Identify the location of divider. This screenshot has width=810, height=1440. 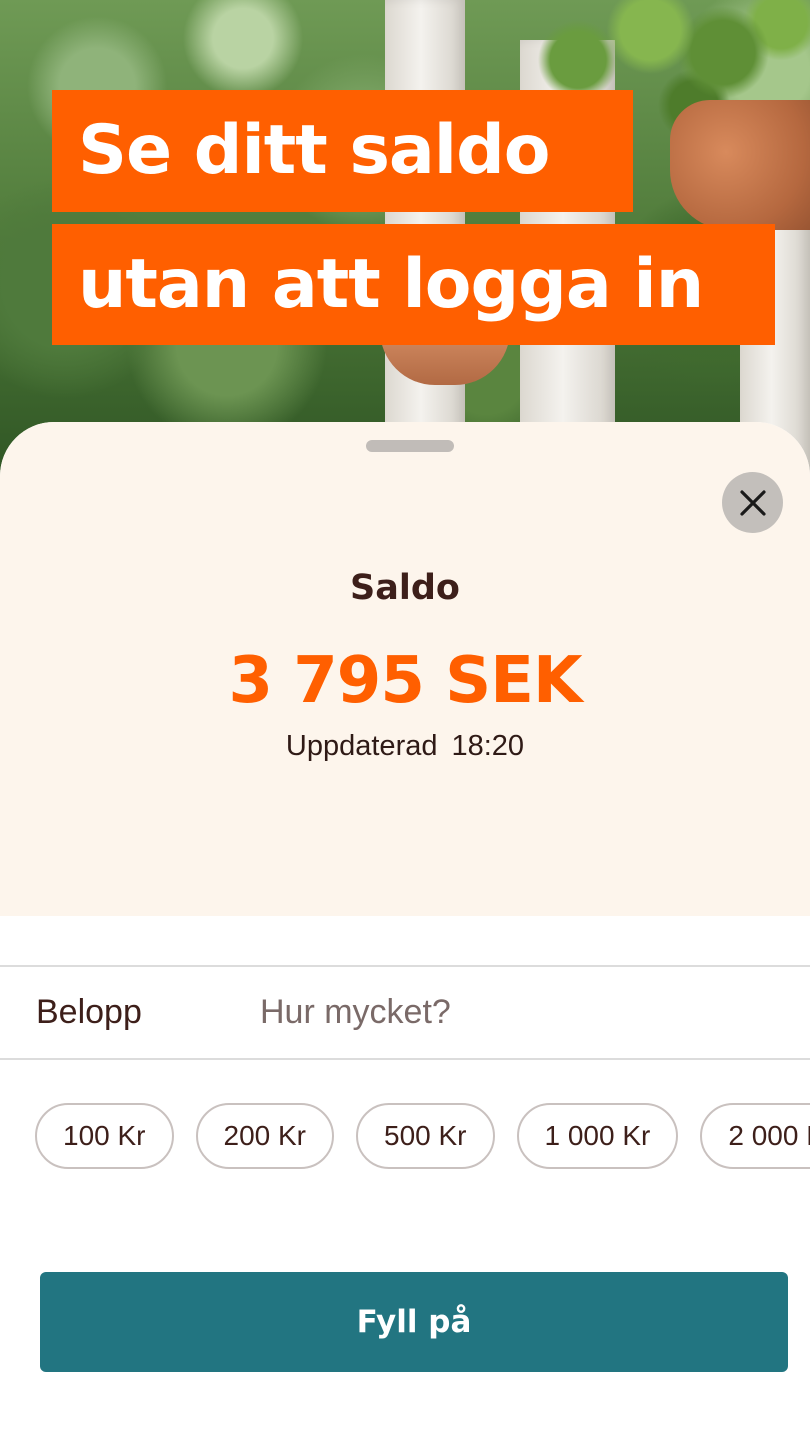
(405, 1059).